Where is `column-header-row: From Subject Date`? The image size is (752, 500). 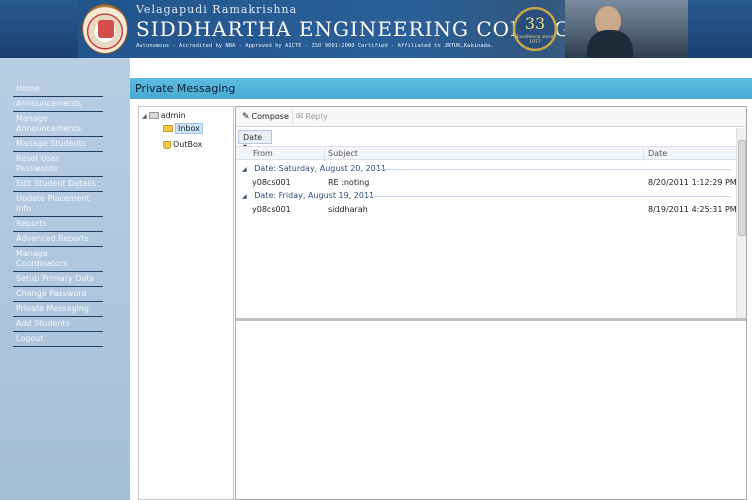
column-header-row: From Subject Date is located at coordinates (486, 153).